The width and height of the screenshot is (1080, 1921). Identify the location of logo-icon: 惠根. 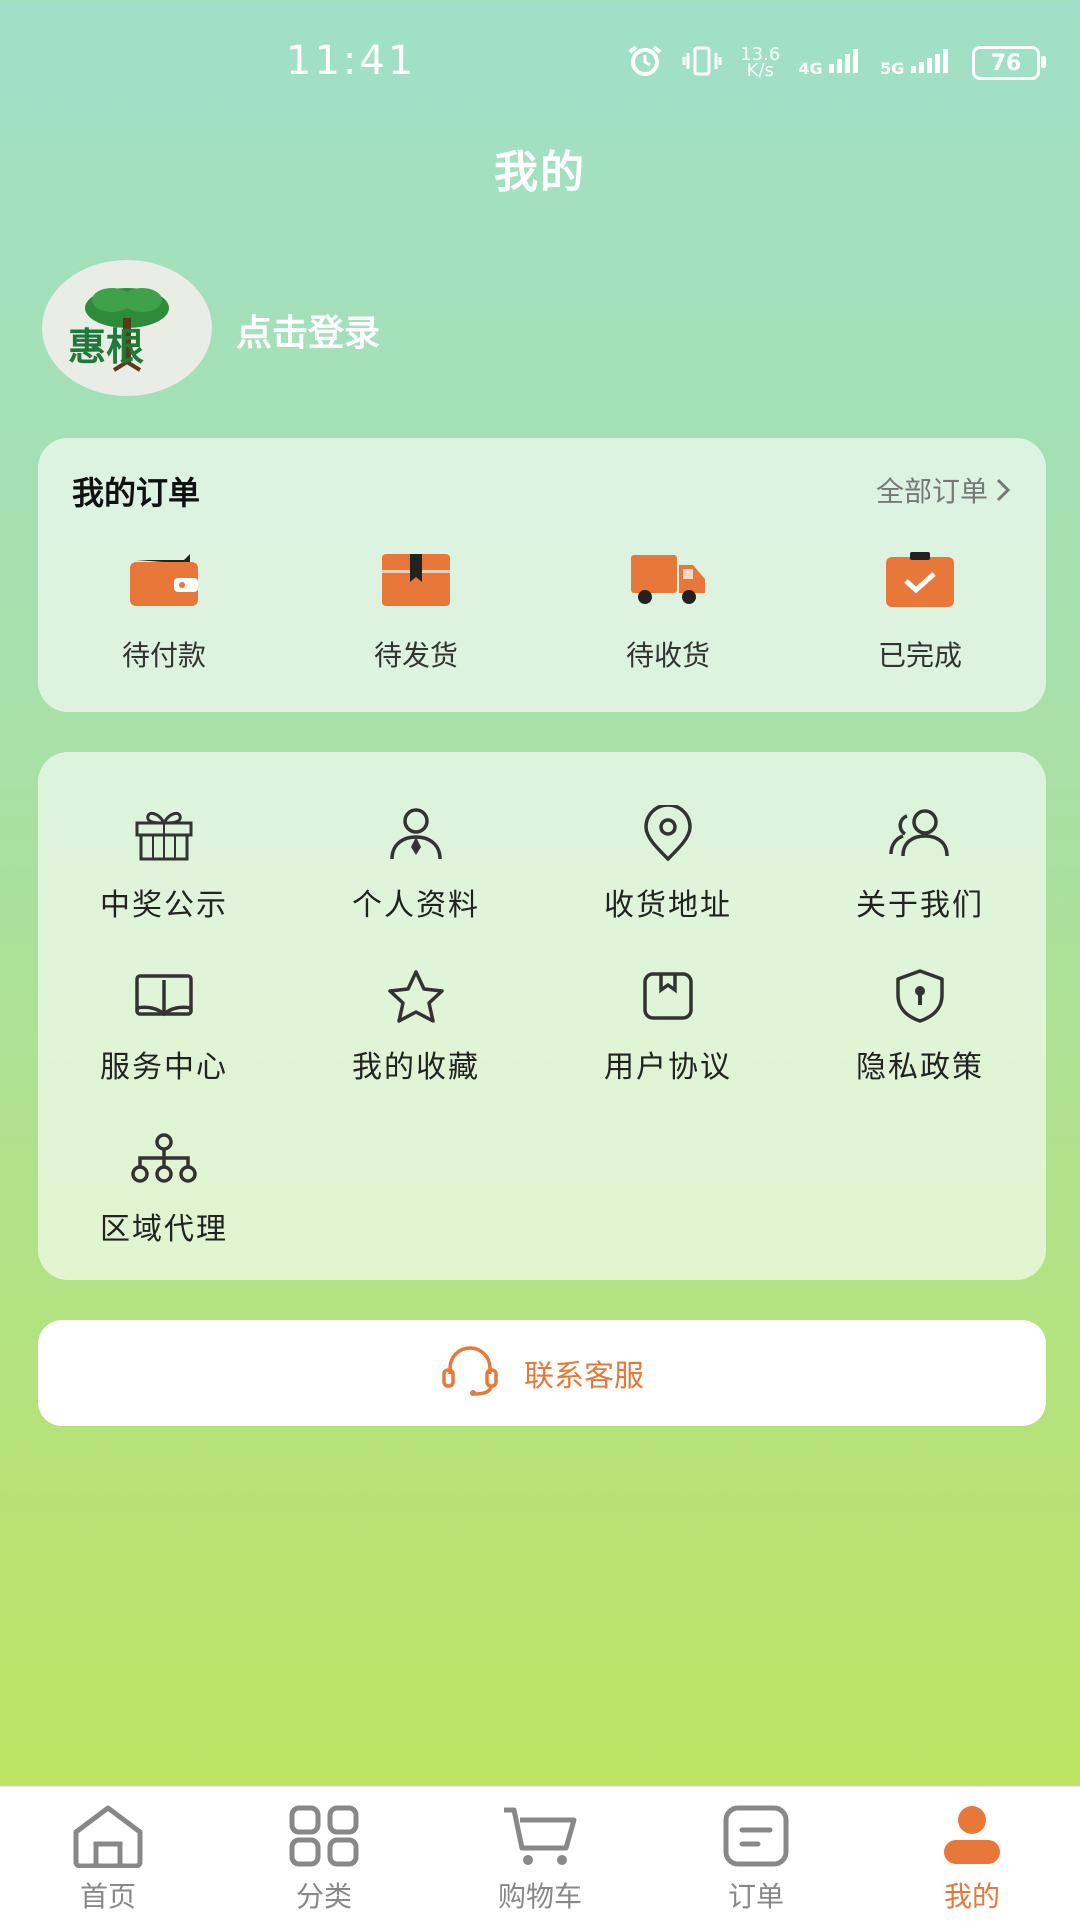
(118, 330).